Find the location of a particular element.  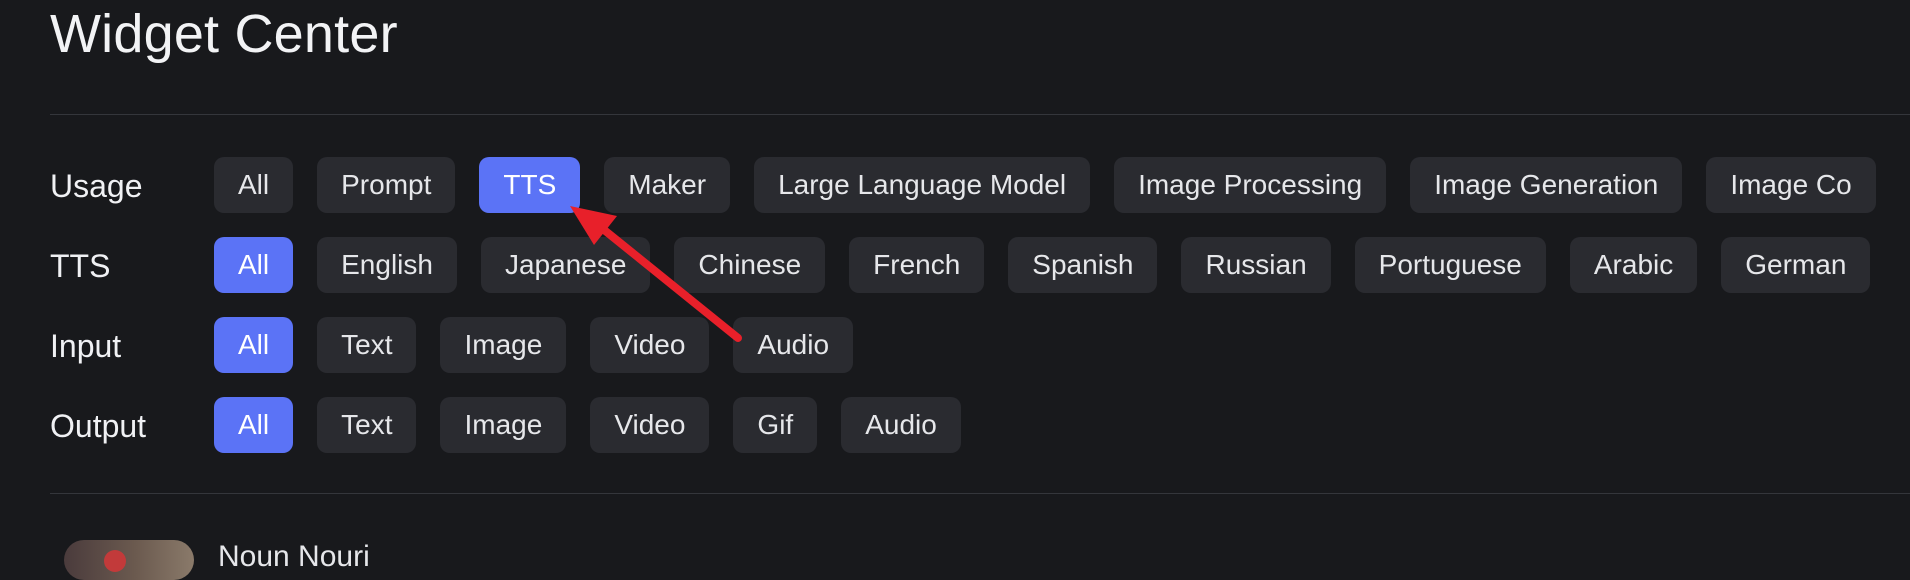

filter-row-output: Output All Text Image Video Gif Audio is located at coordinates (955, 425).